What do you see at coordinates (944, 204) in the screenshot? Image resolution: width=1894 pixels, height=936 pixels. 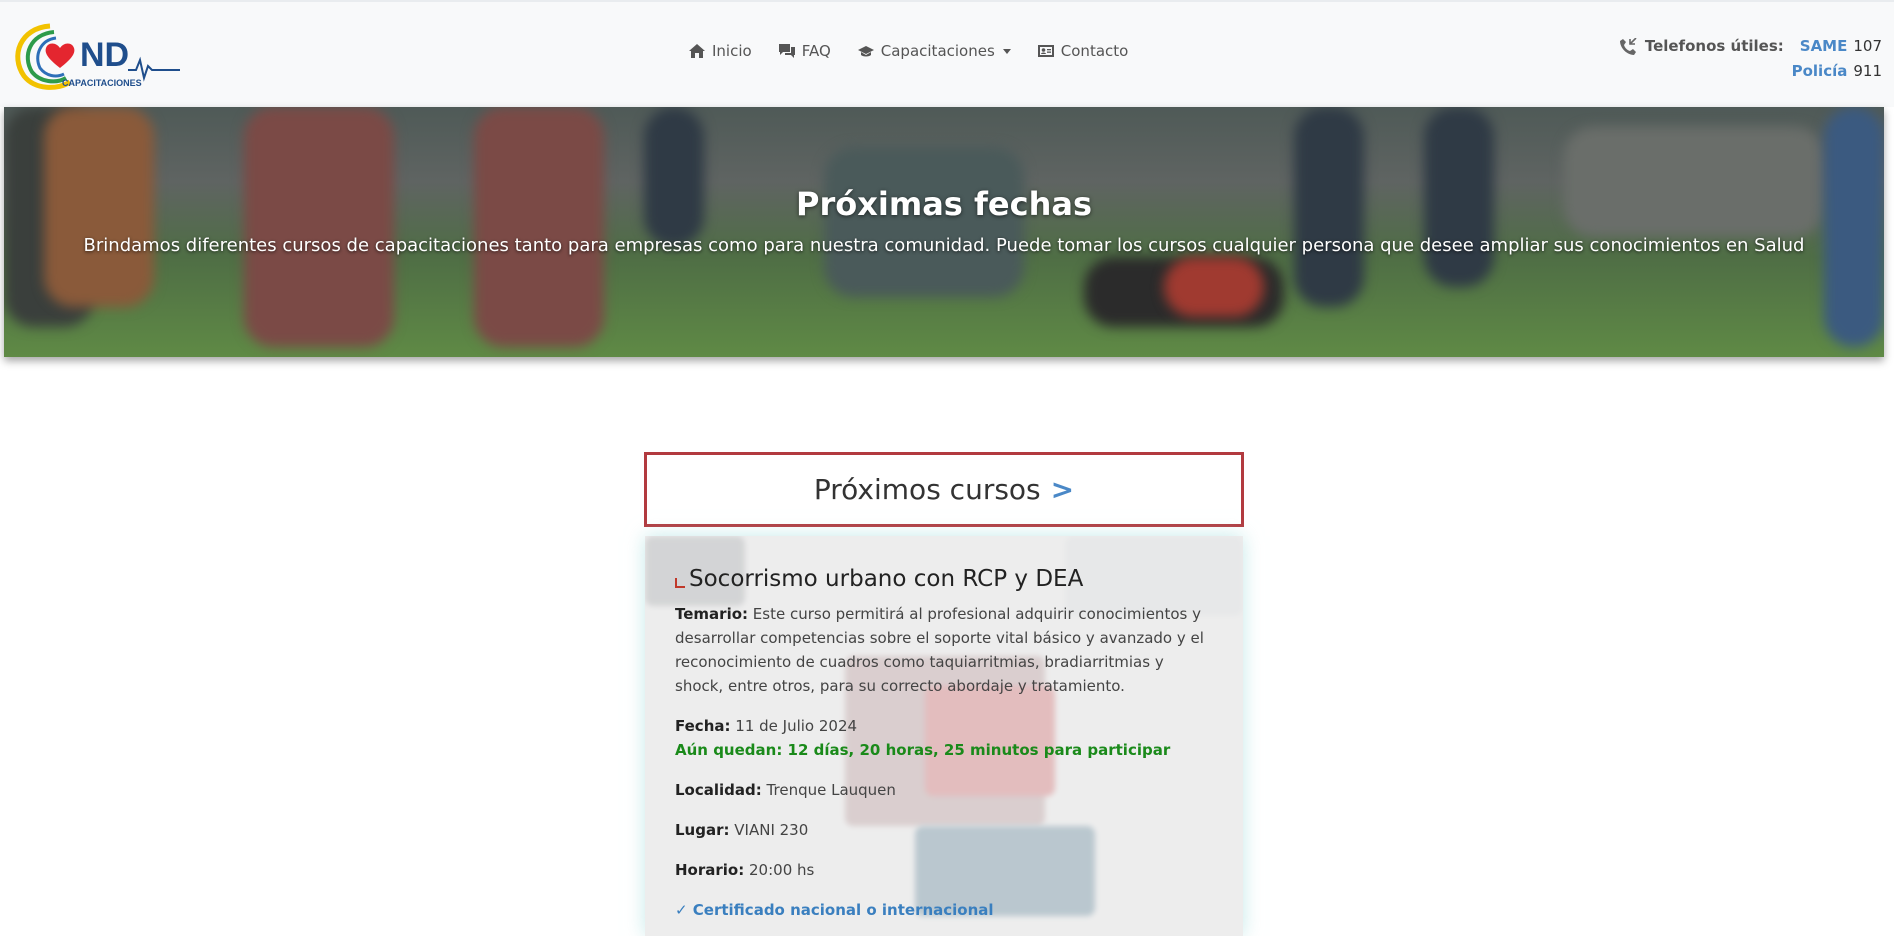 I see `hero-title: Próximas fechas` at bounding box center [944, 204].